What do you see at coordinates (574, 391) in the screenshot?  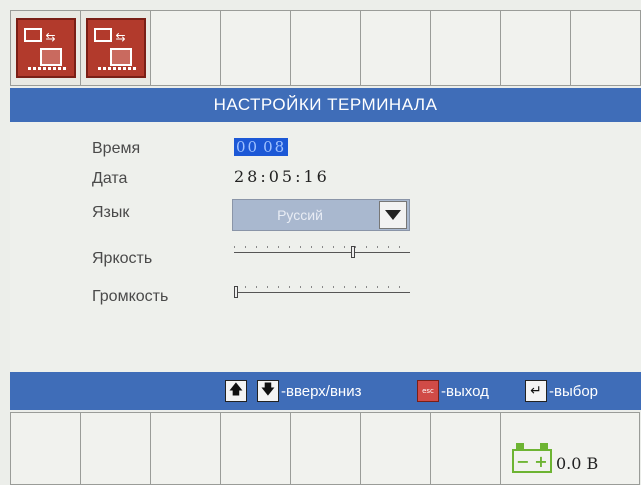 I see `help-select-text: -выбор` at bounding box center [574, 391].